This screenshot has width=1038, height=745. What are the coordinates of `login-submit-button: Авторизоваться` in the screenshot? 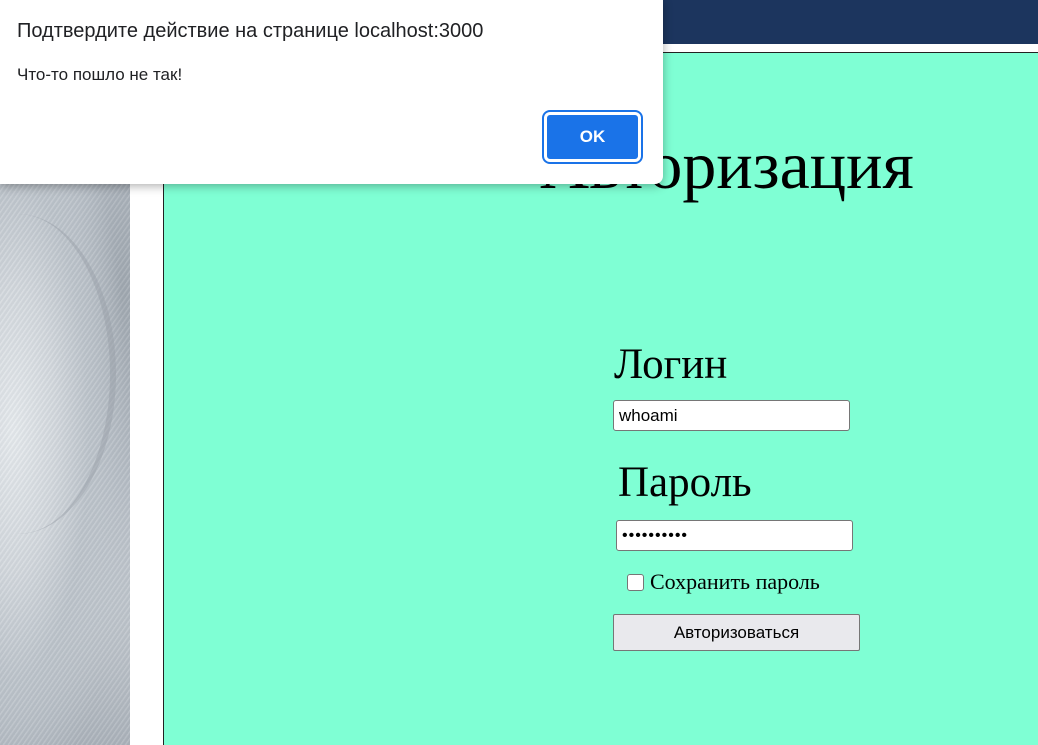 It's located at (736, 632).